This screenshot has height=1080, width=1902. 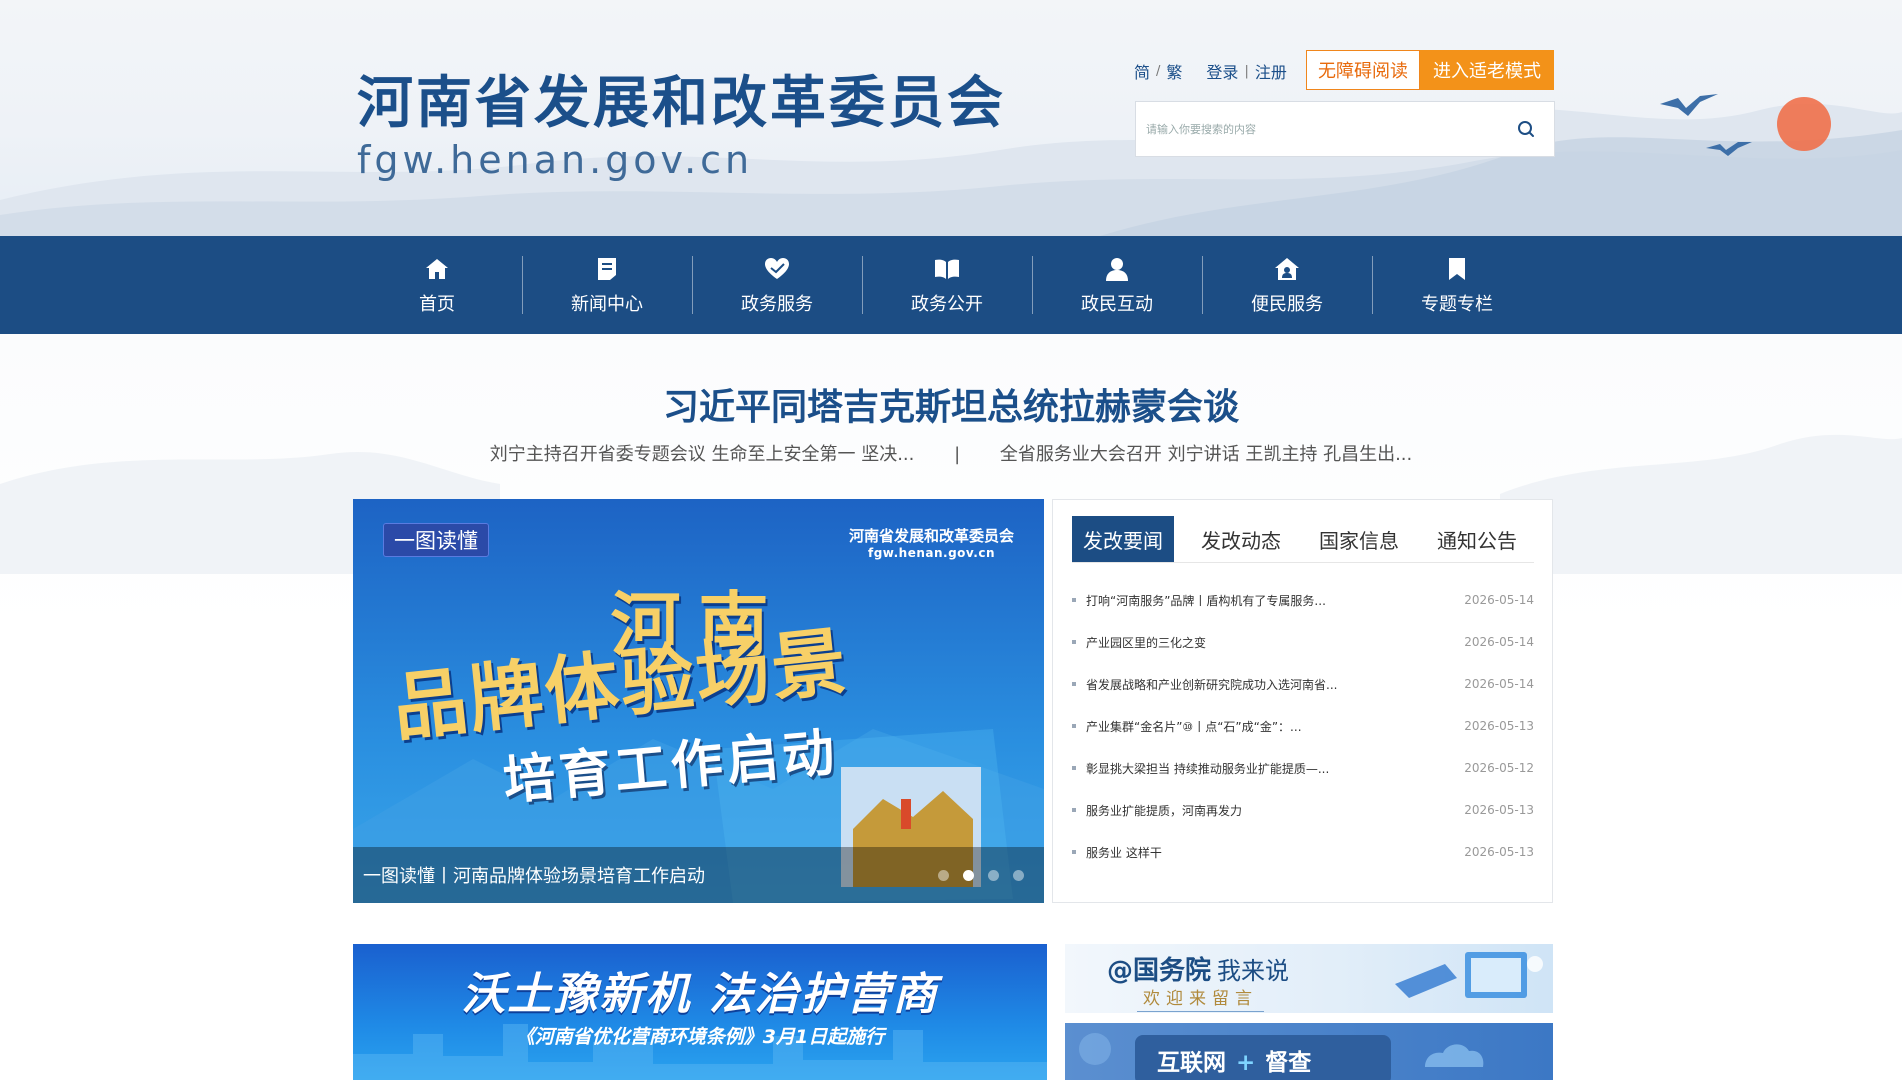 I want to click on nav-label: 首页, so click(x=437, y=304).